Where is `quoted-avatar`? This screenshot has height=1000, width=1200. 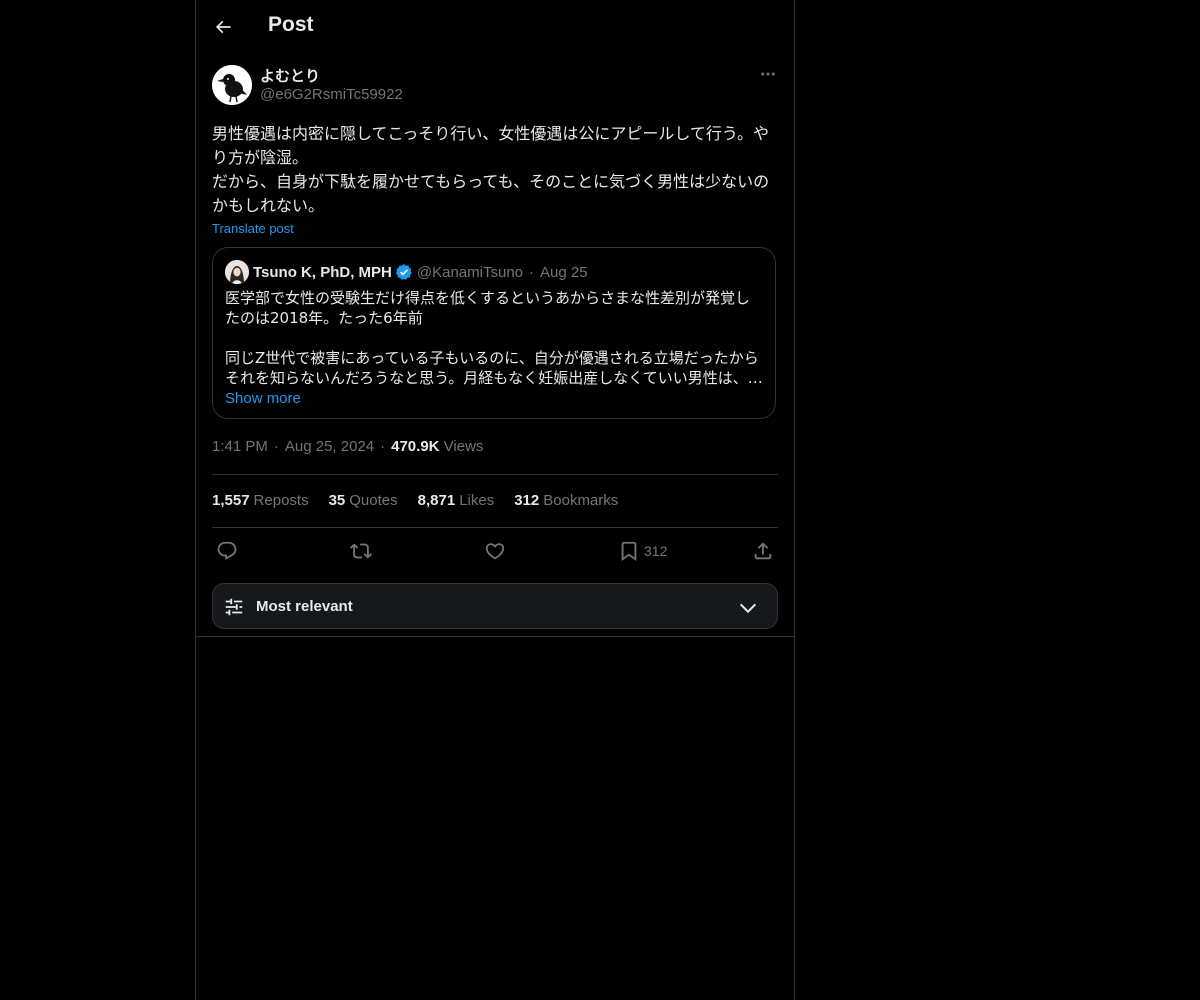 quoted-avatar is located at coordinates (237, 272).